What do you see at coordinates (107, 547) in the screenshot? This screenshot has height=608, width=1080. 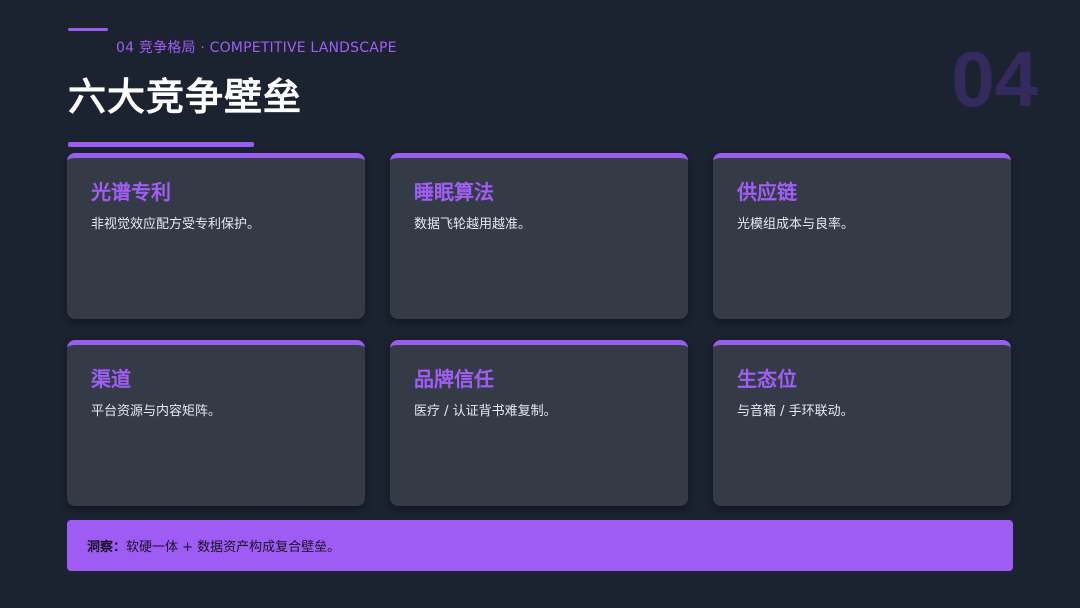 I see `insight-label: 洞察：` at bounding box center [107, 547].